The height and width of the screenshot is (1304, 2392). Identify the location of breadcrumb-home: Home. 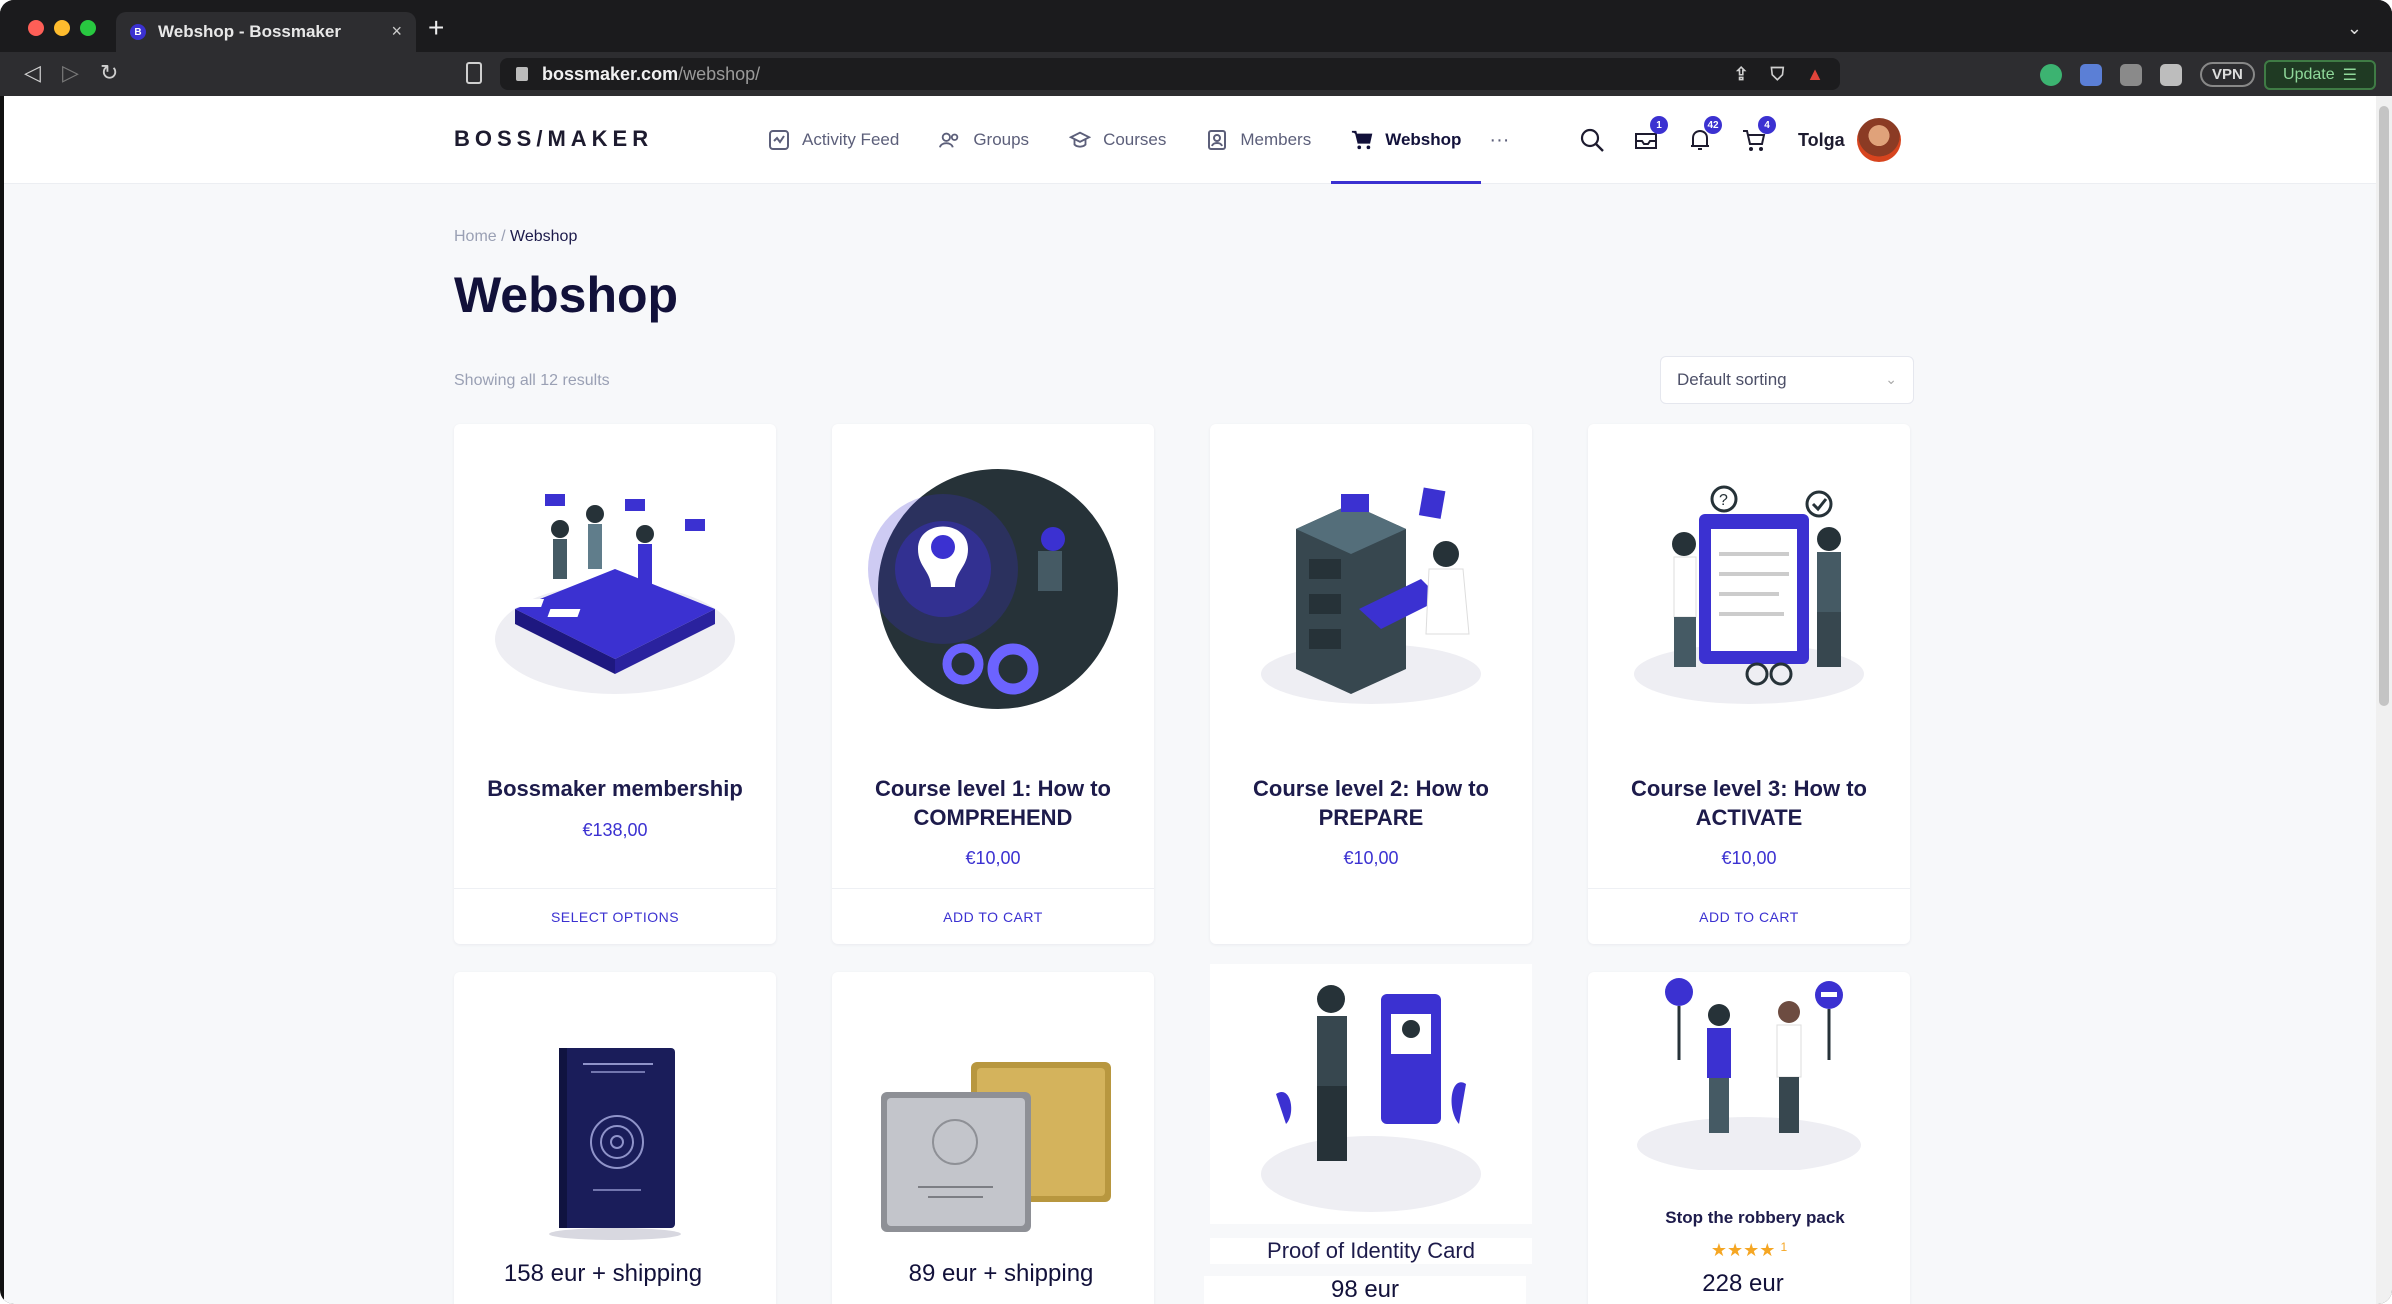
(475, 236).